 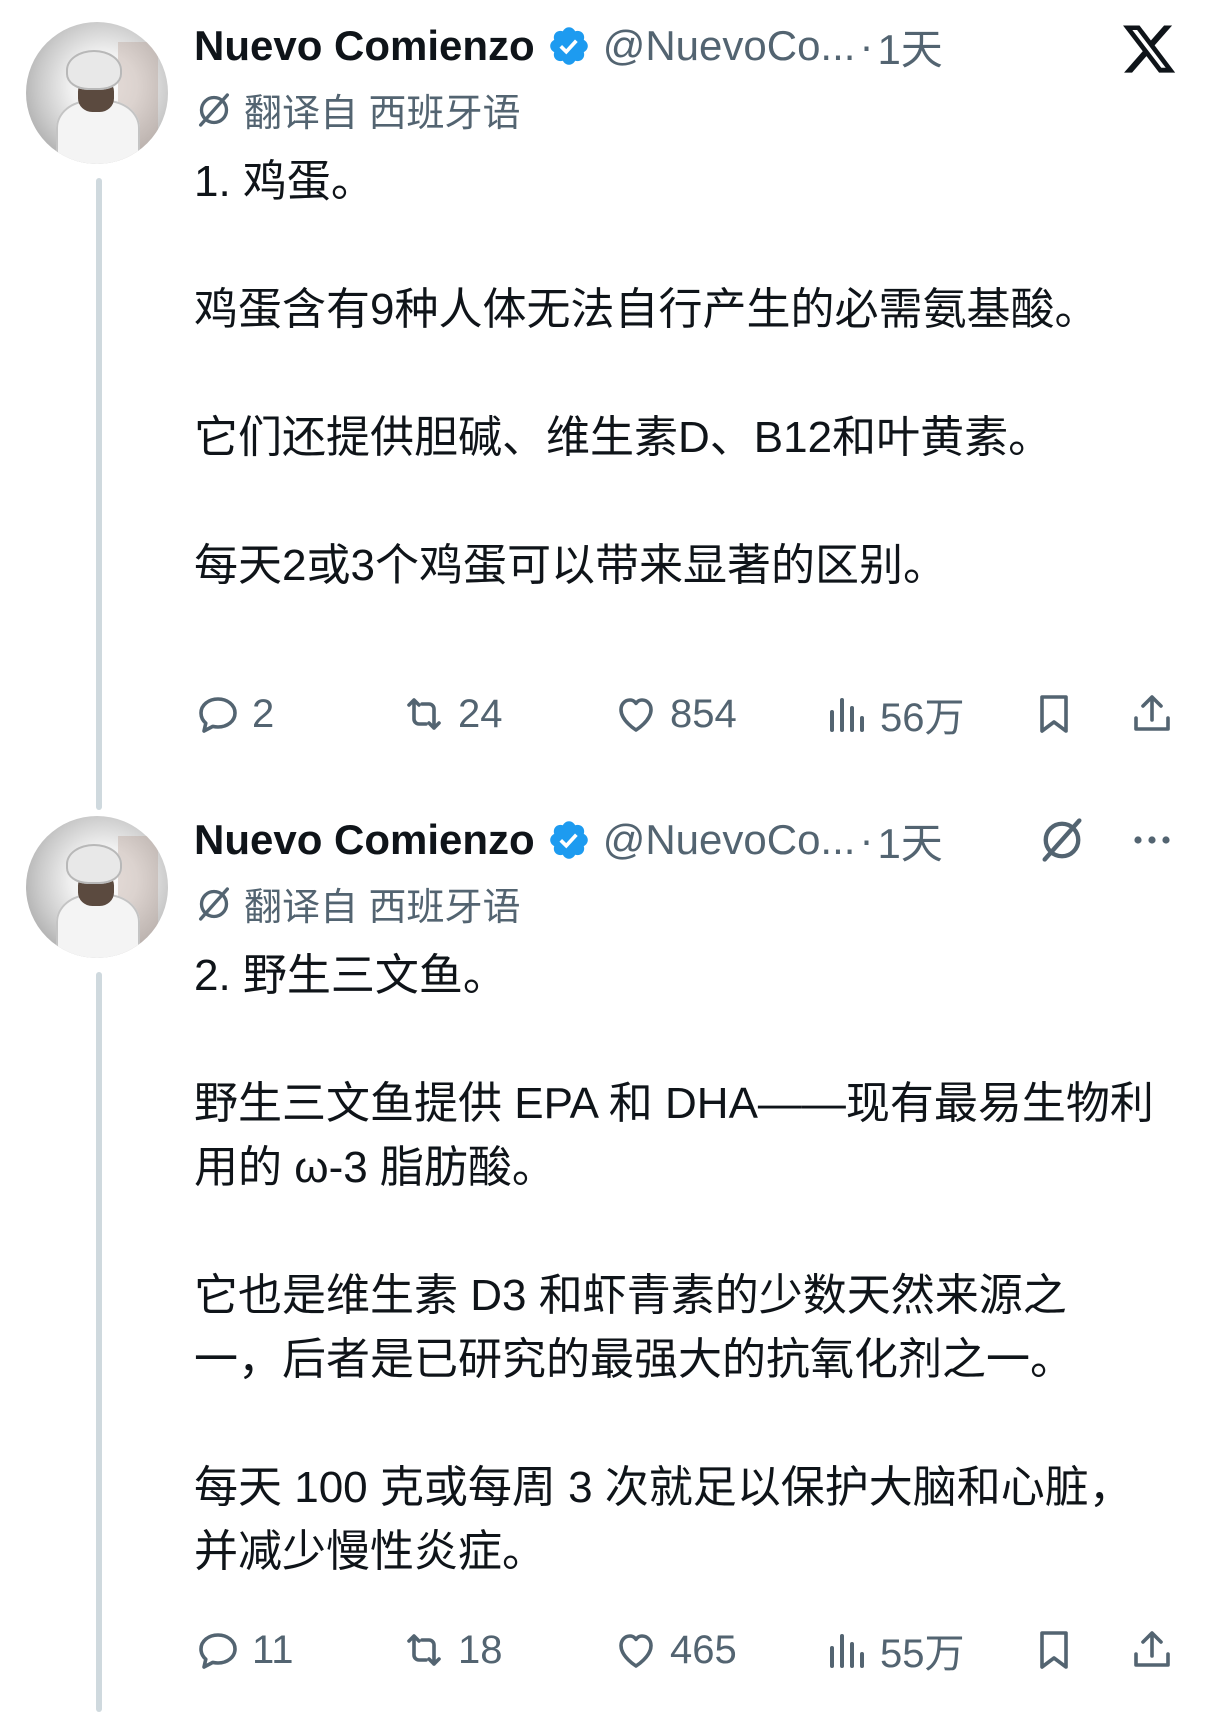 I want to click on views-button: 56万, so click(x=893, y=714).